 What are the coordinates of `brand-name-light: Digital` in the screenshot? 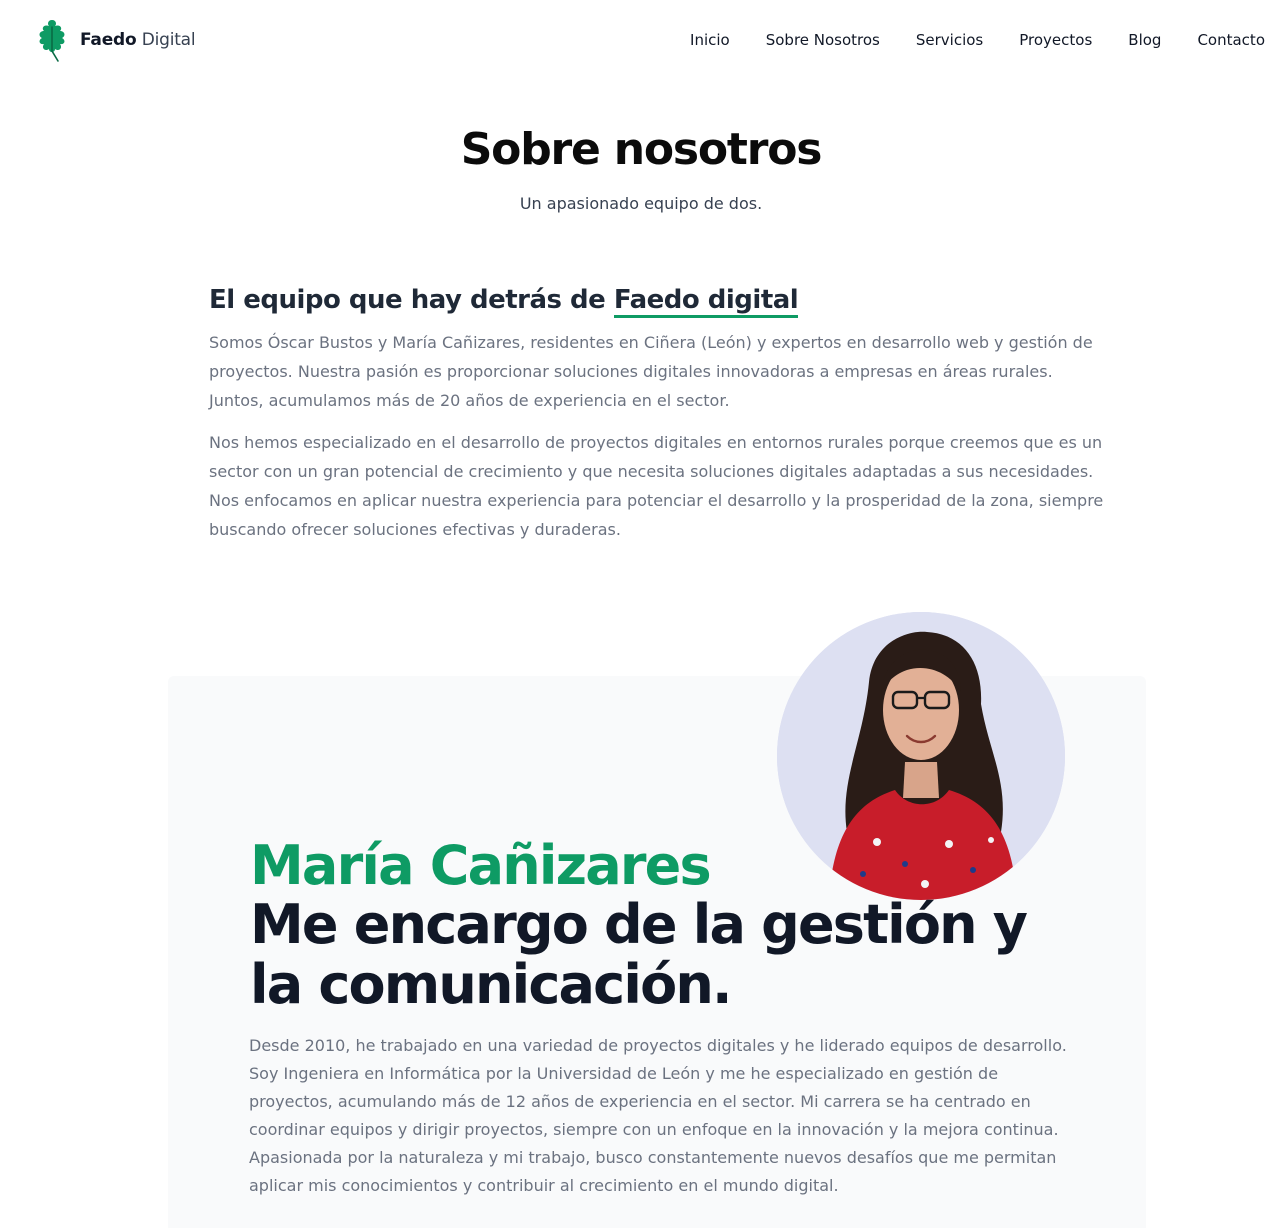 It's located at (168, 40).